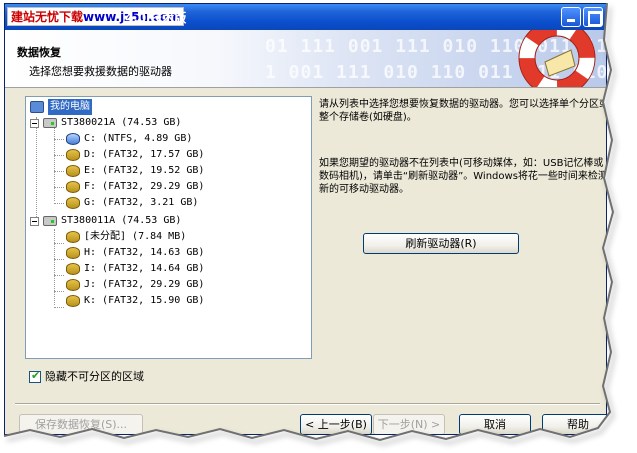  What do you see at coordinates (571, 17) in the screenshot?
I see `minimize-button` at bounding box center [571, 17].